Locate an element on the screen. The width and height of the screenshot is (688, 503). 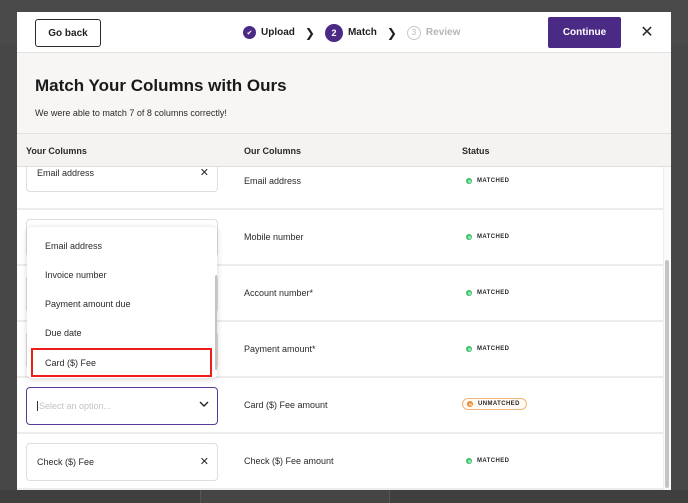
our-column-name: Payment amount* is located at coordinates (280, 349).